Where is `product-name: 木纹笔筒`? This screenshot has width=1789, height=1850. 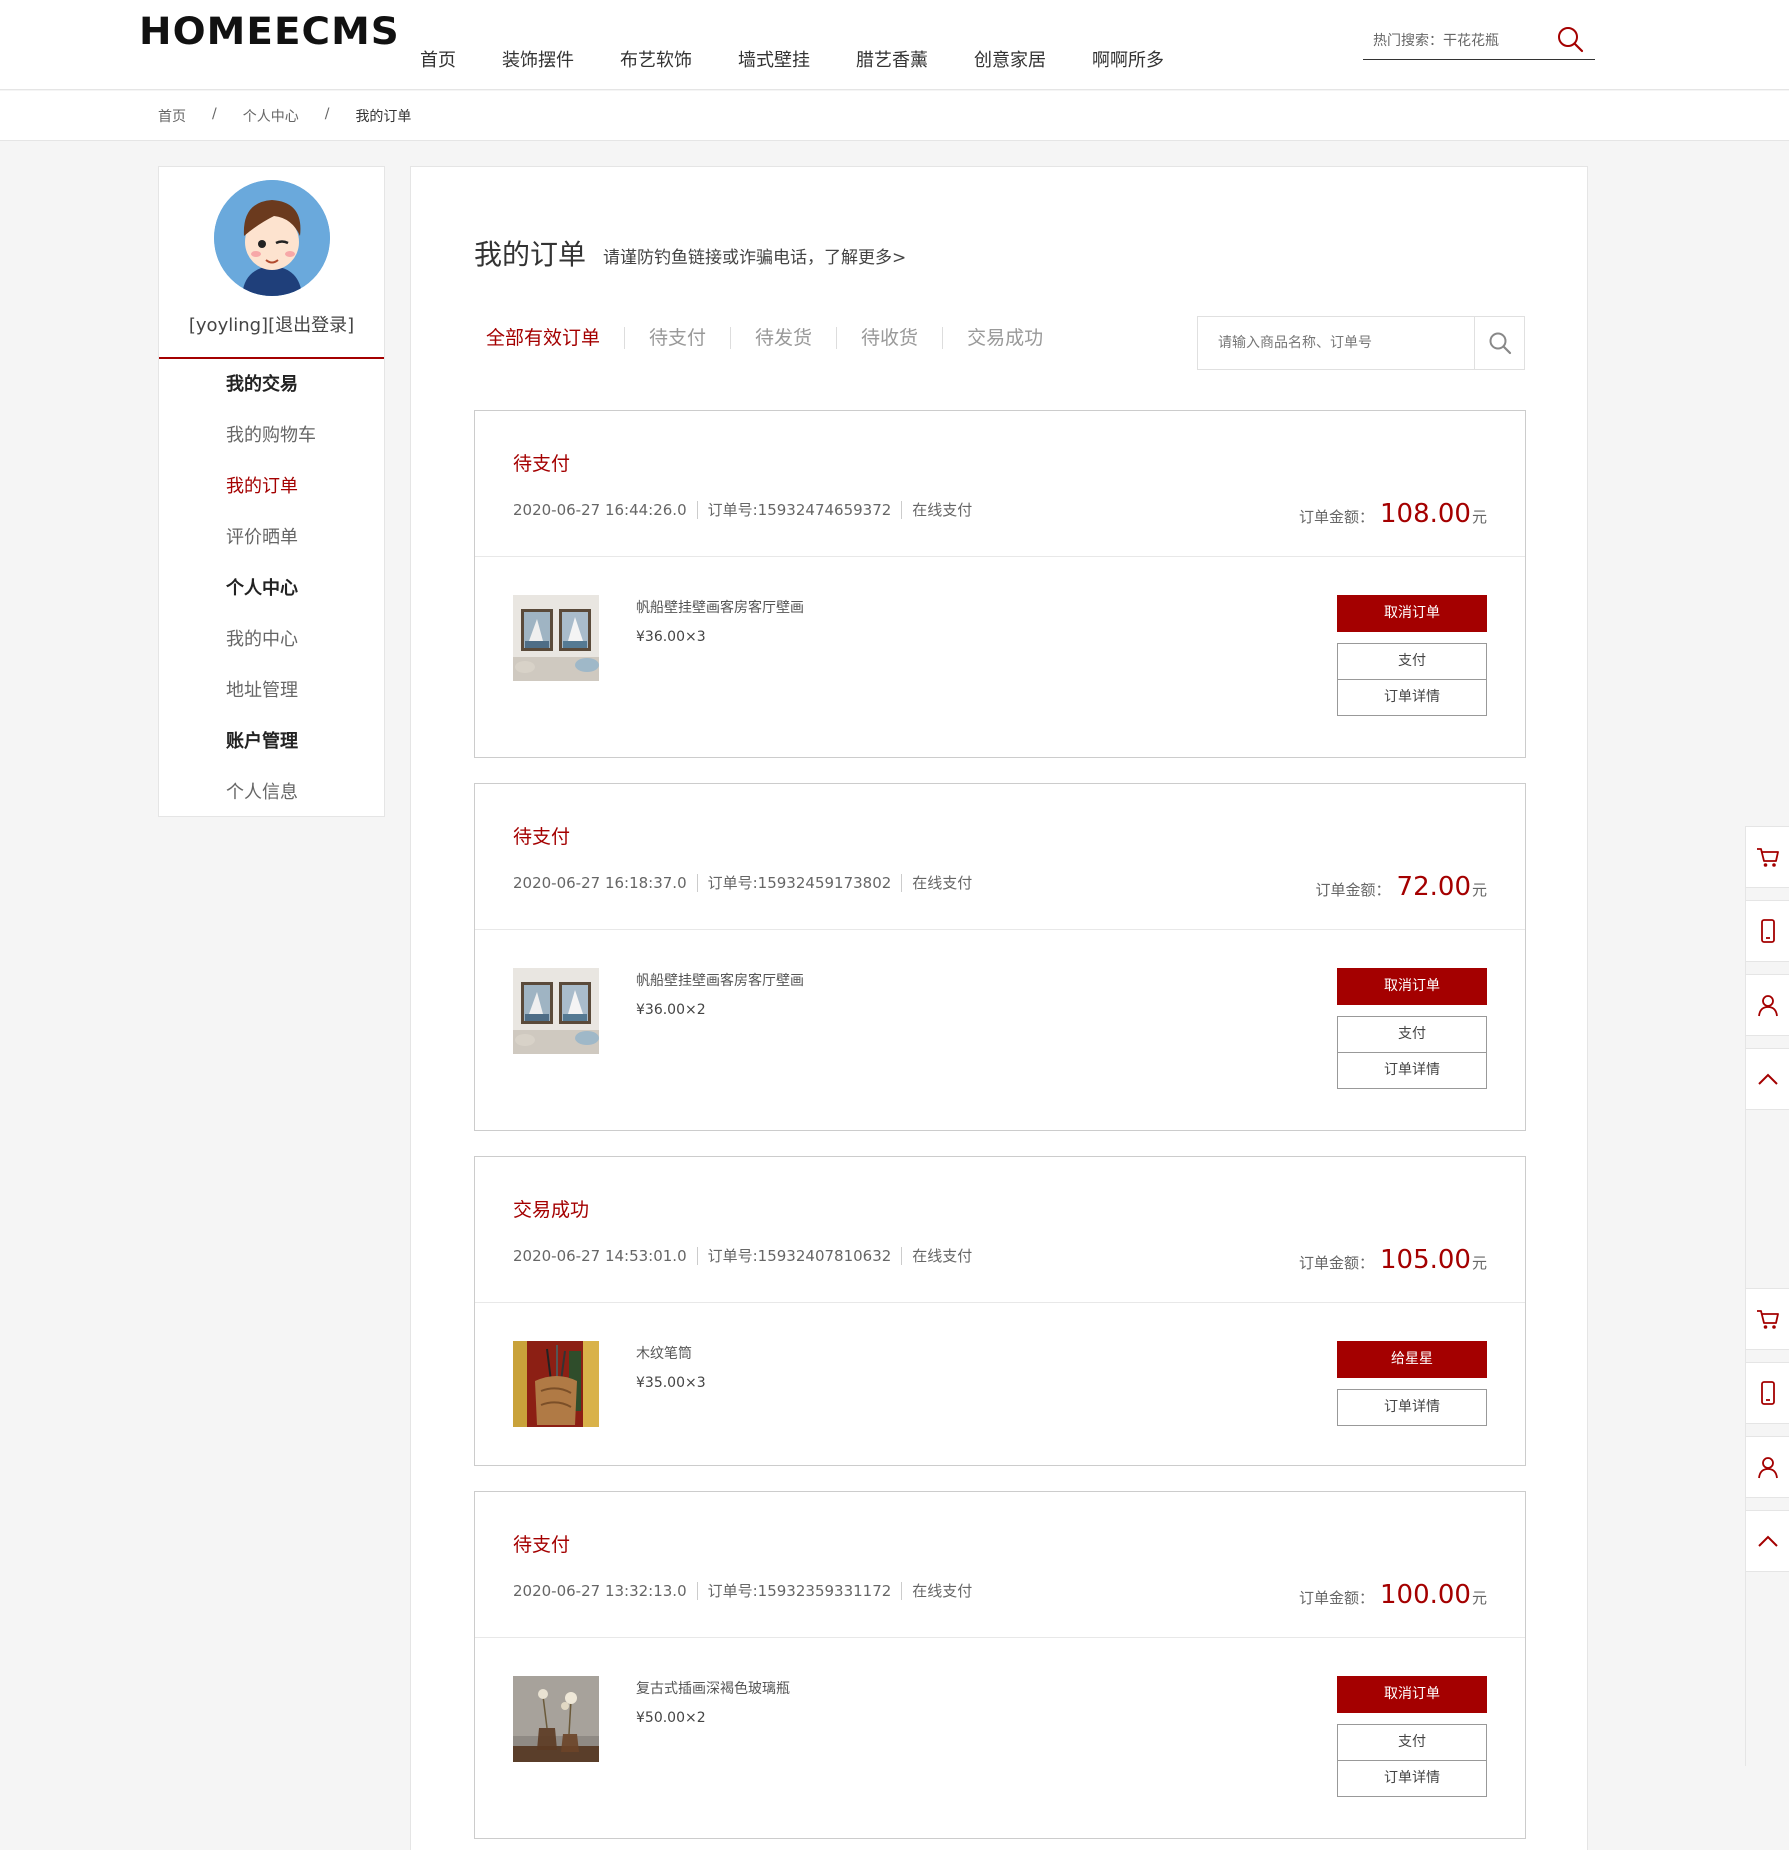
product-name: 木纹笔筒 is located at coordinates (664, 1353).